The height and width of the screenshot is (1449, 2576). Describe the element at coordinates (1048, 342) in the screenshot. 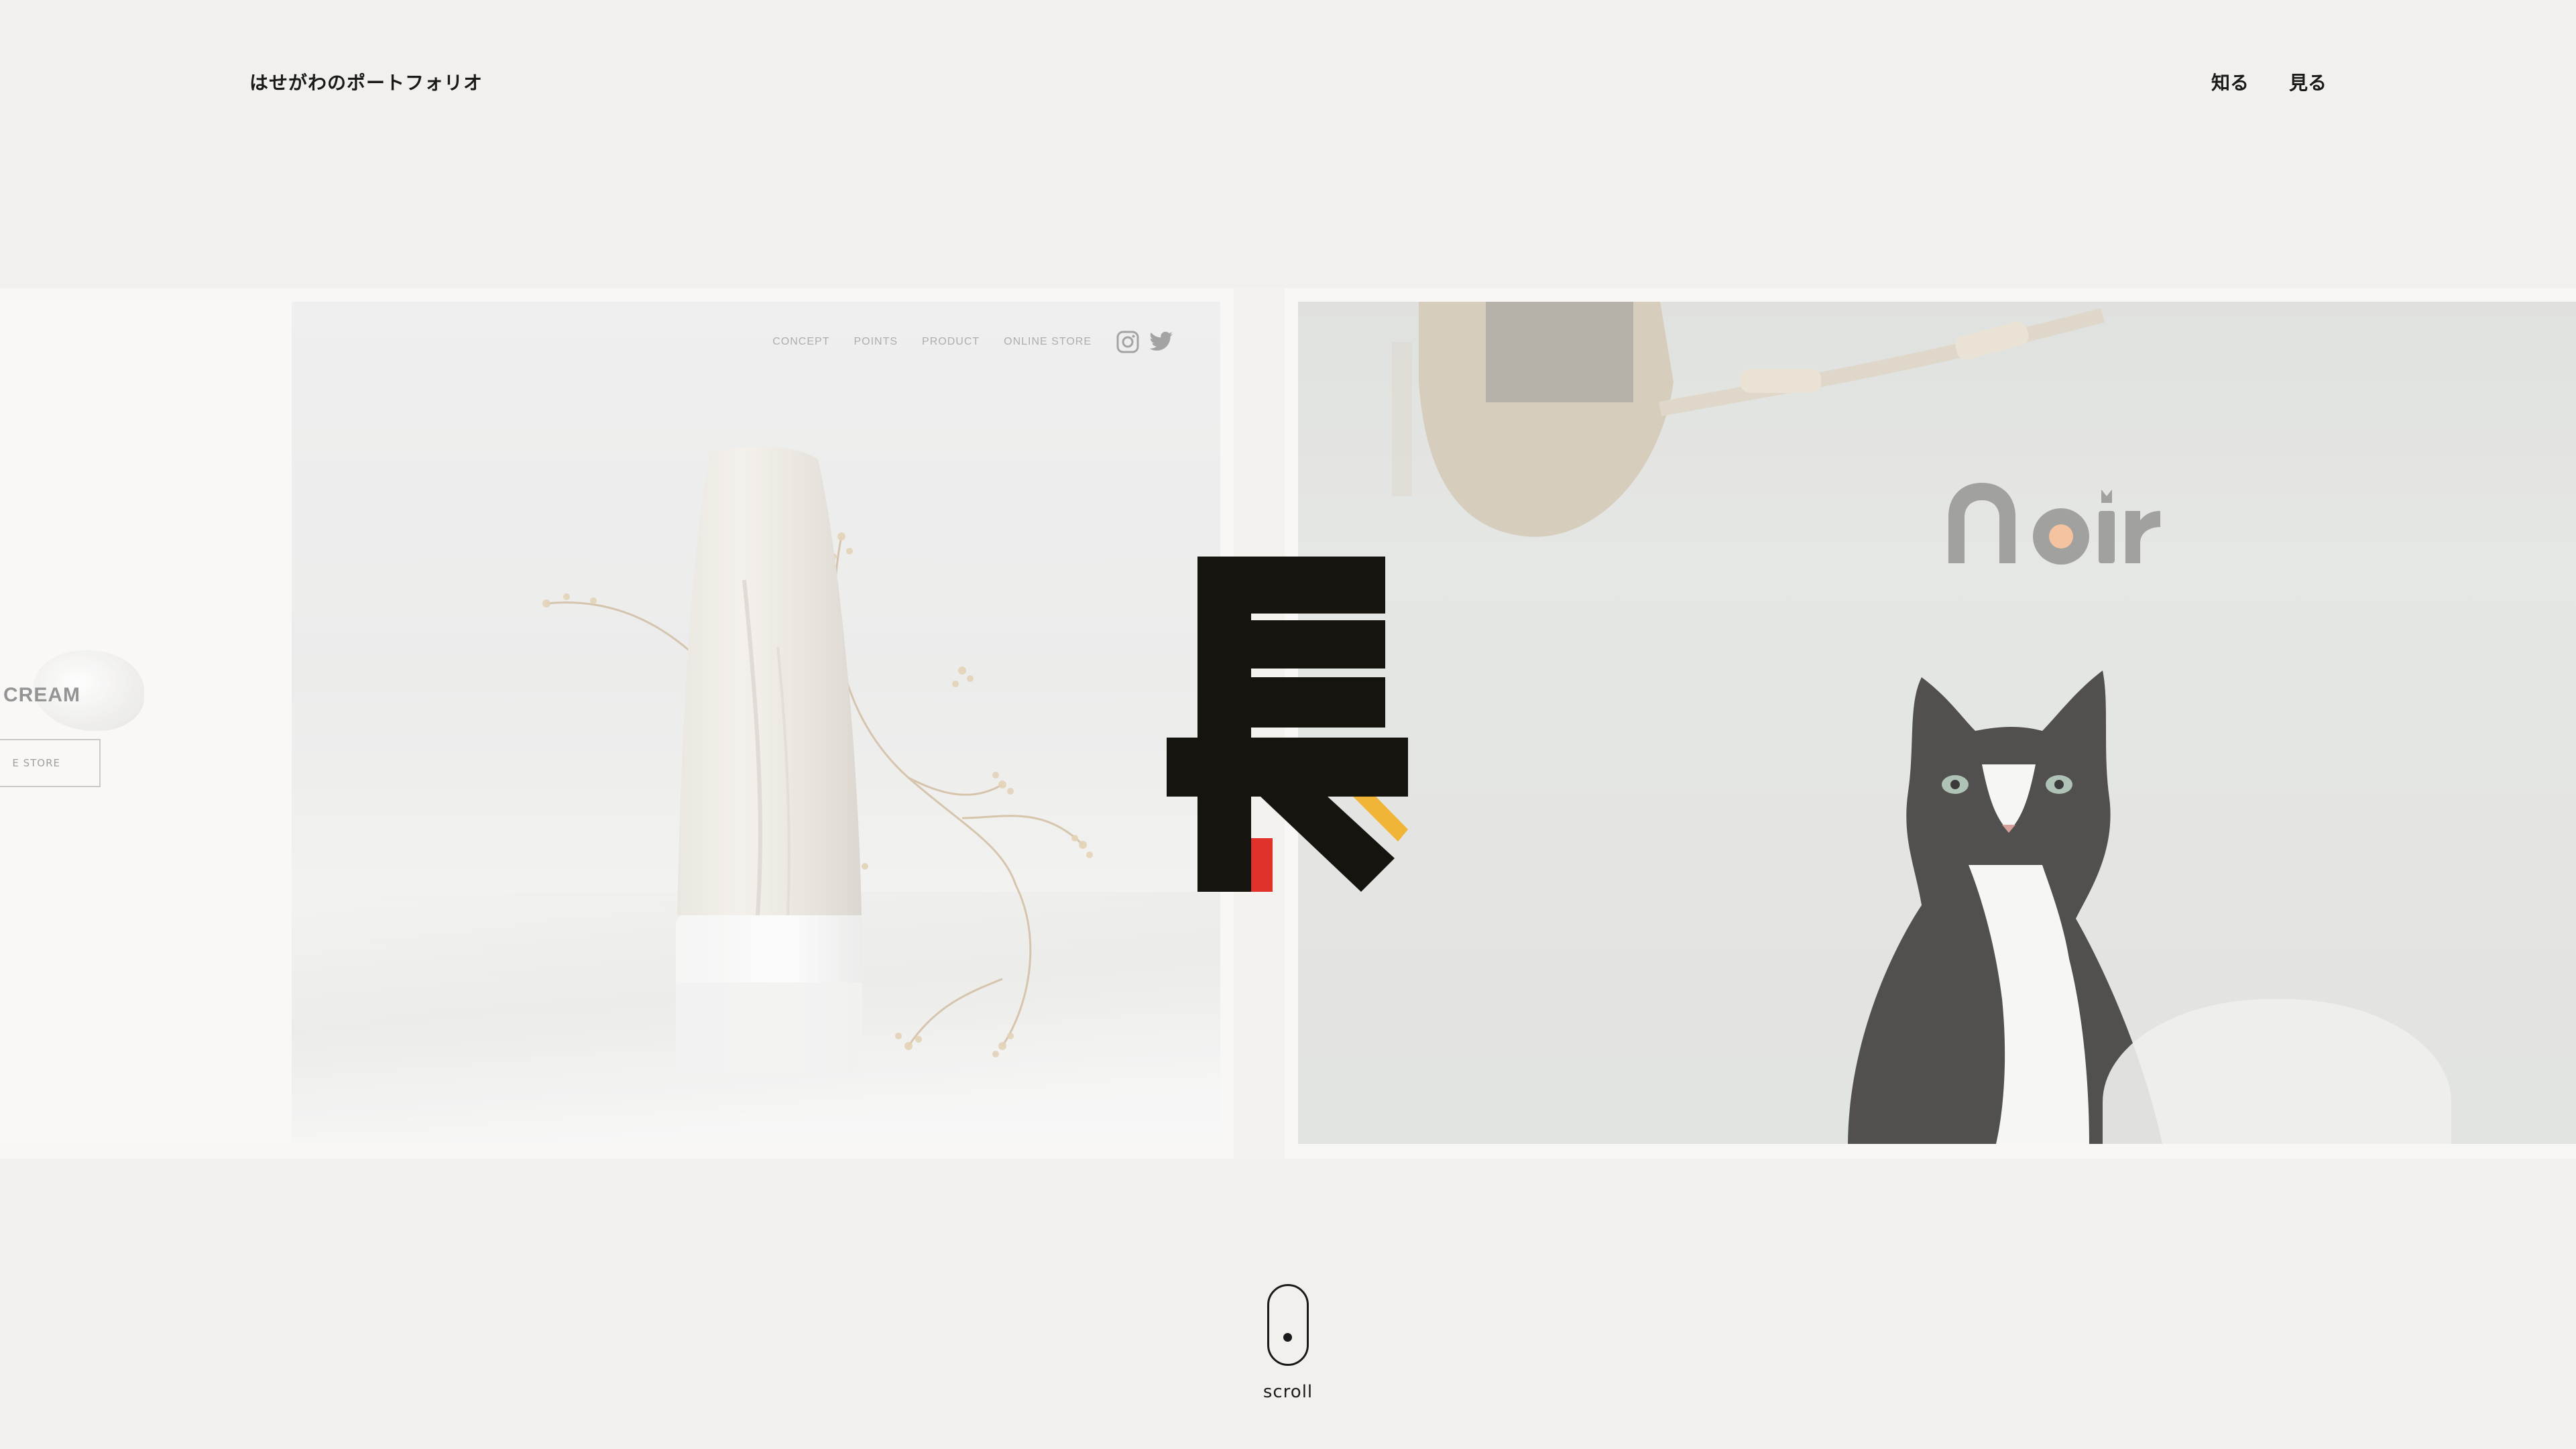

I see `product-nav-online-store: ONLINE STORE` at that location.